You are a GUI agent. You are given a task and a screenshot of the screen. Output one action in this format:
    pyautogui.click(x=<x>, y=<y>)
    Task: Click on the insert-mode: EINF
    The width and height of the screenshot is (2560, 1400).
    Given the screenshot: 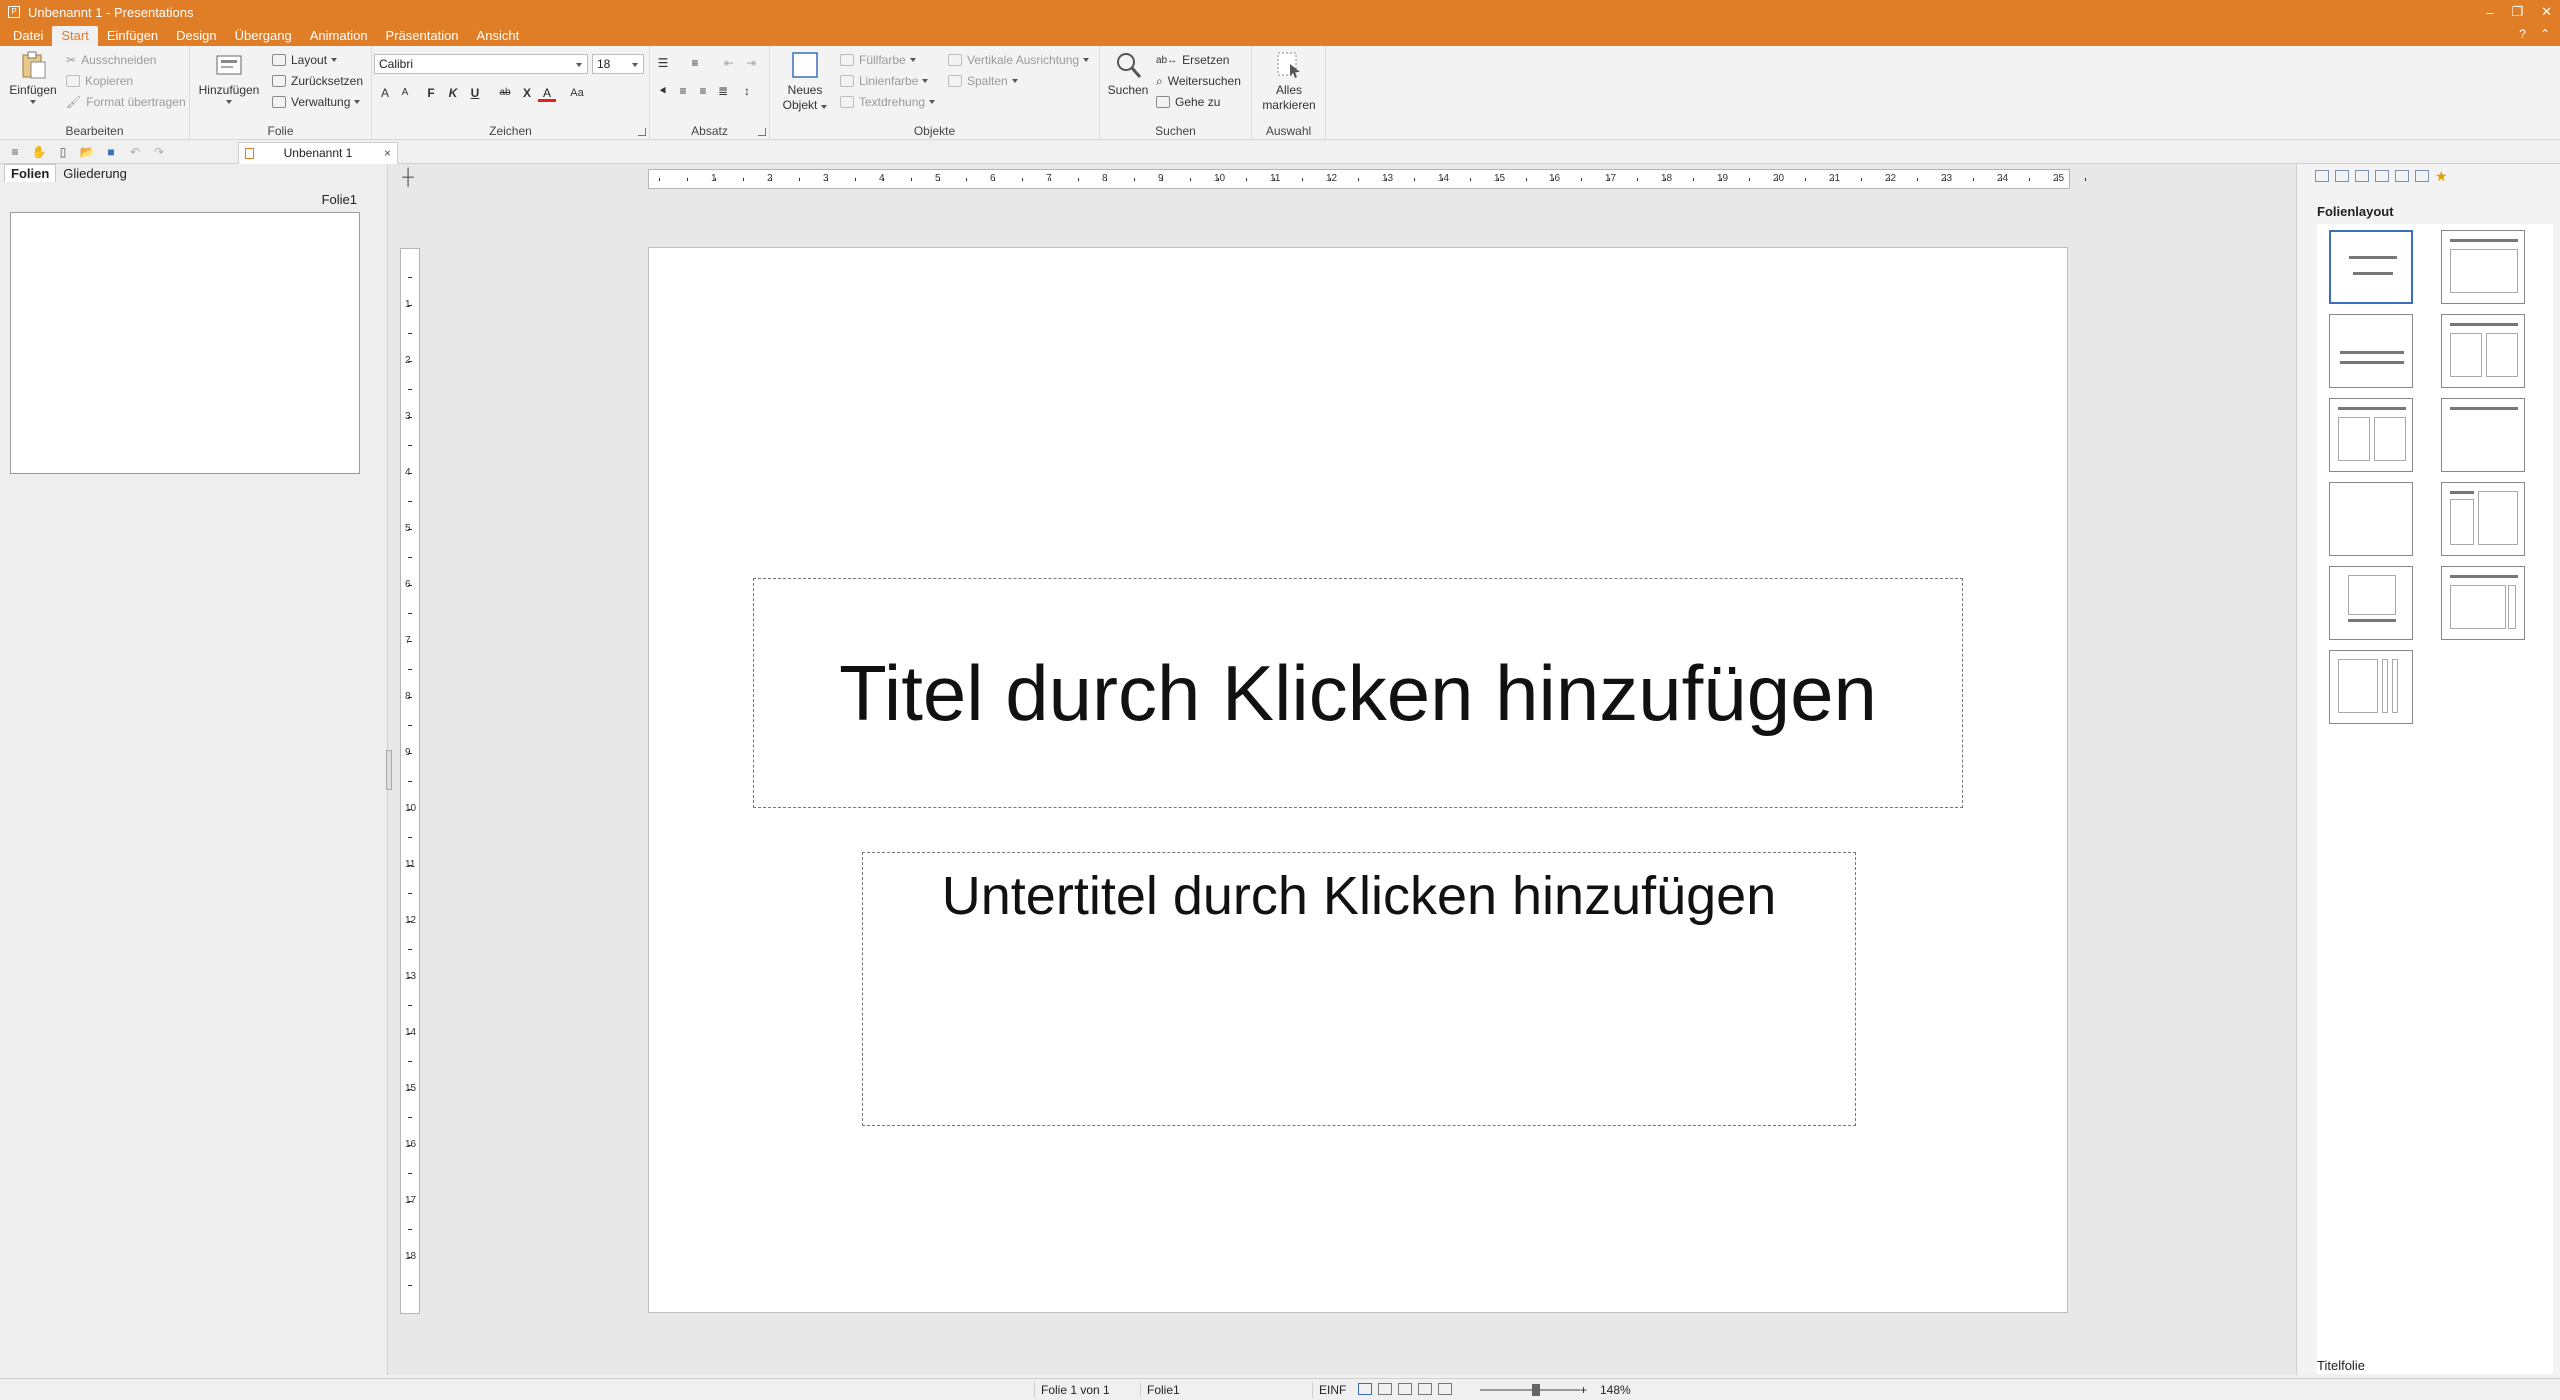 What is the action you would take?
    pyautogui.click(x=1332, y=1390)
    